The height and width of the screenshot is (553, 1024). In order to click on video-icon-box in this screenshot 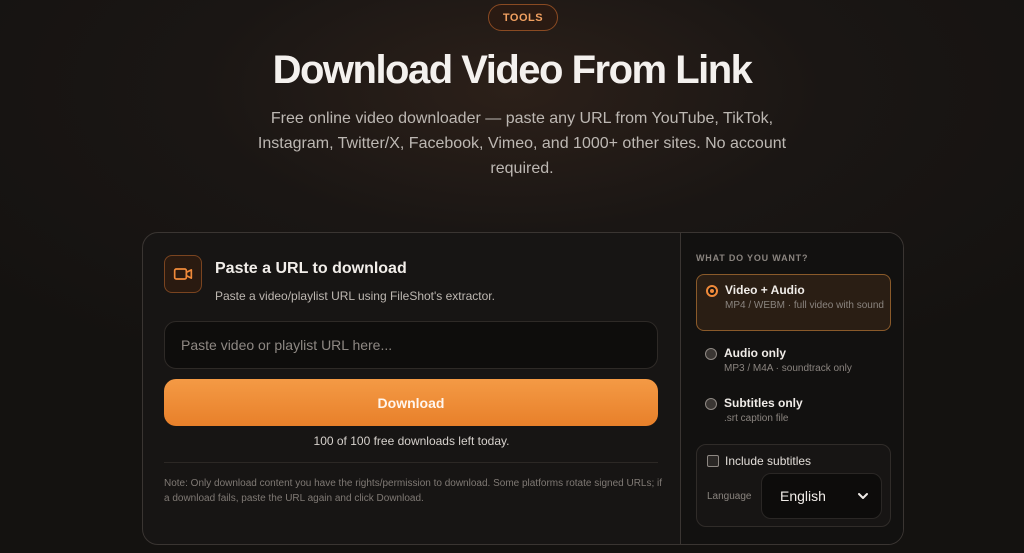, I will do `click(183, 274)`.